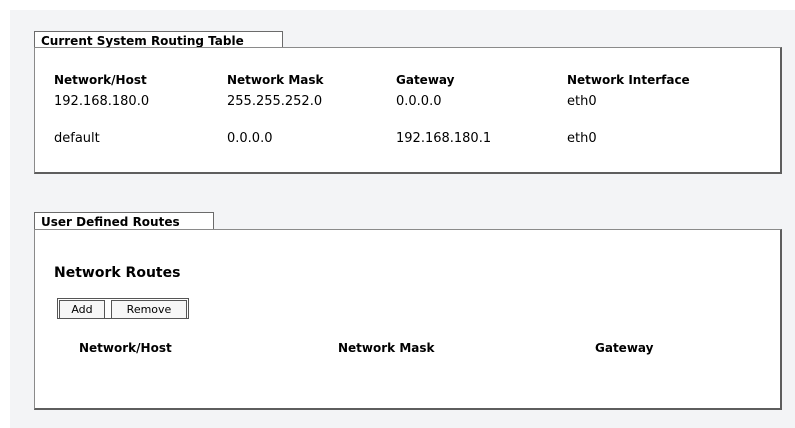 The height and width of the screenshot is (428, 795). Describe the element at coordinates (419, 101) in the screenshot. I see `route-gateway: 0.0.0.0` at that location.